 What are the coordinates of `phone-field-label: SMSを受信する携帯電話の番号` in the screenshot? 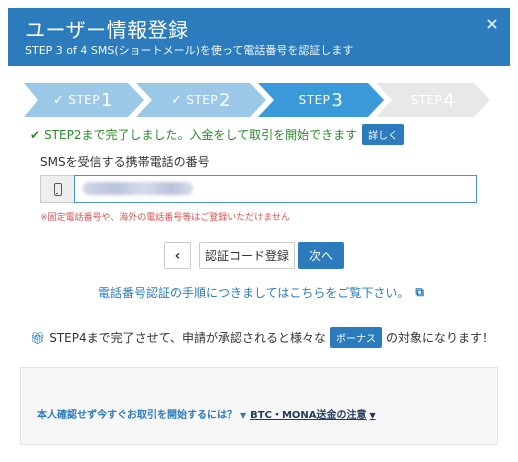 It's located at (125, 162).